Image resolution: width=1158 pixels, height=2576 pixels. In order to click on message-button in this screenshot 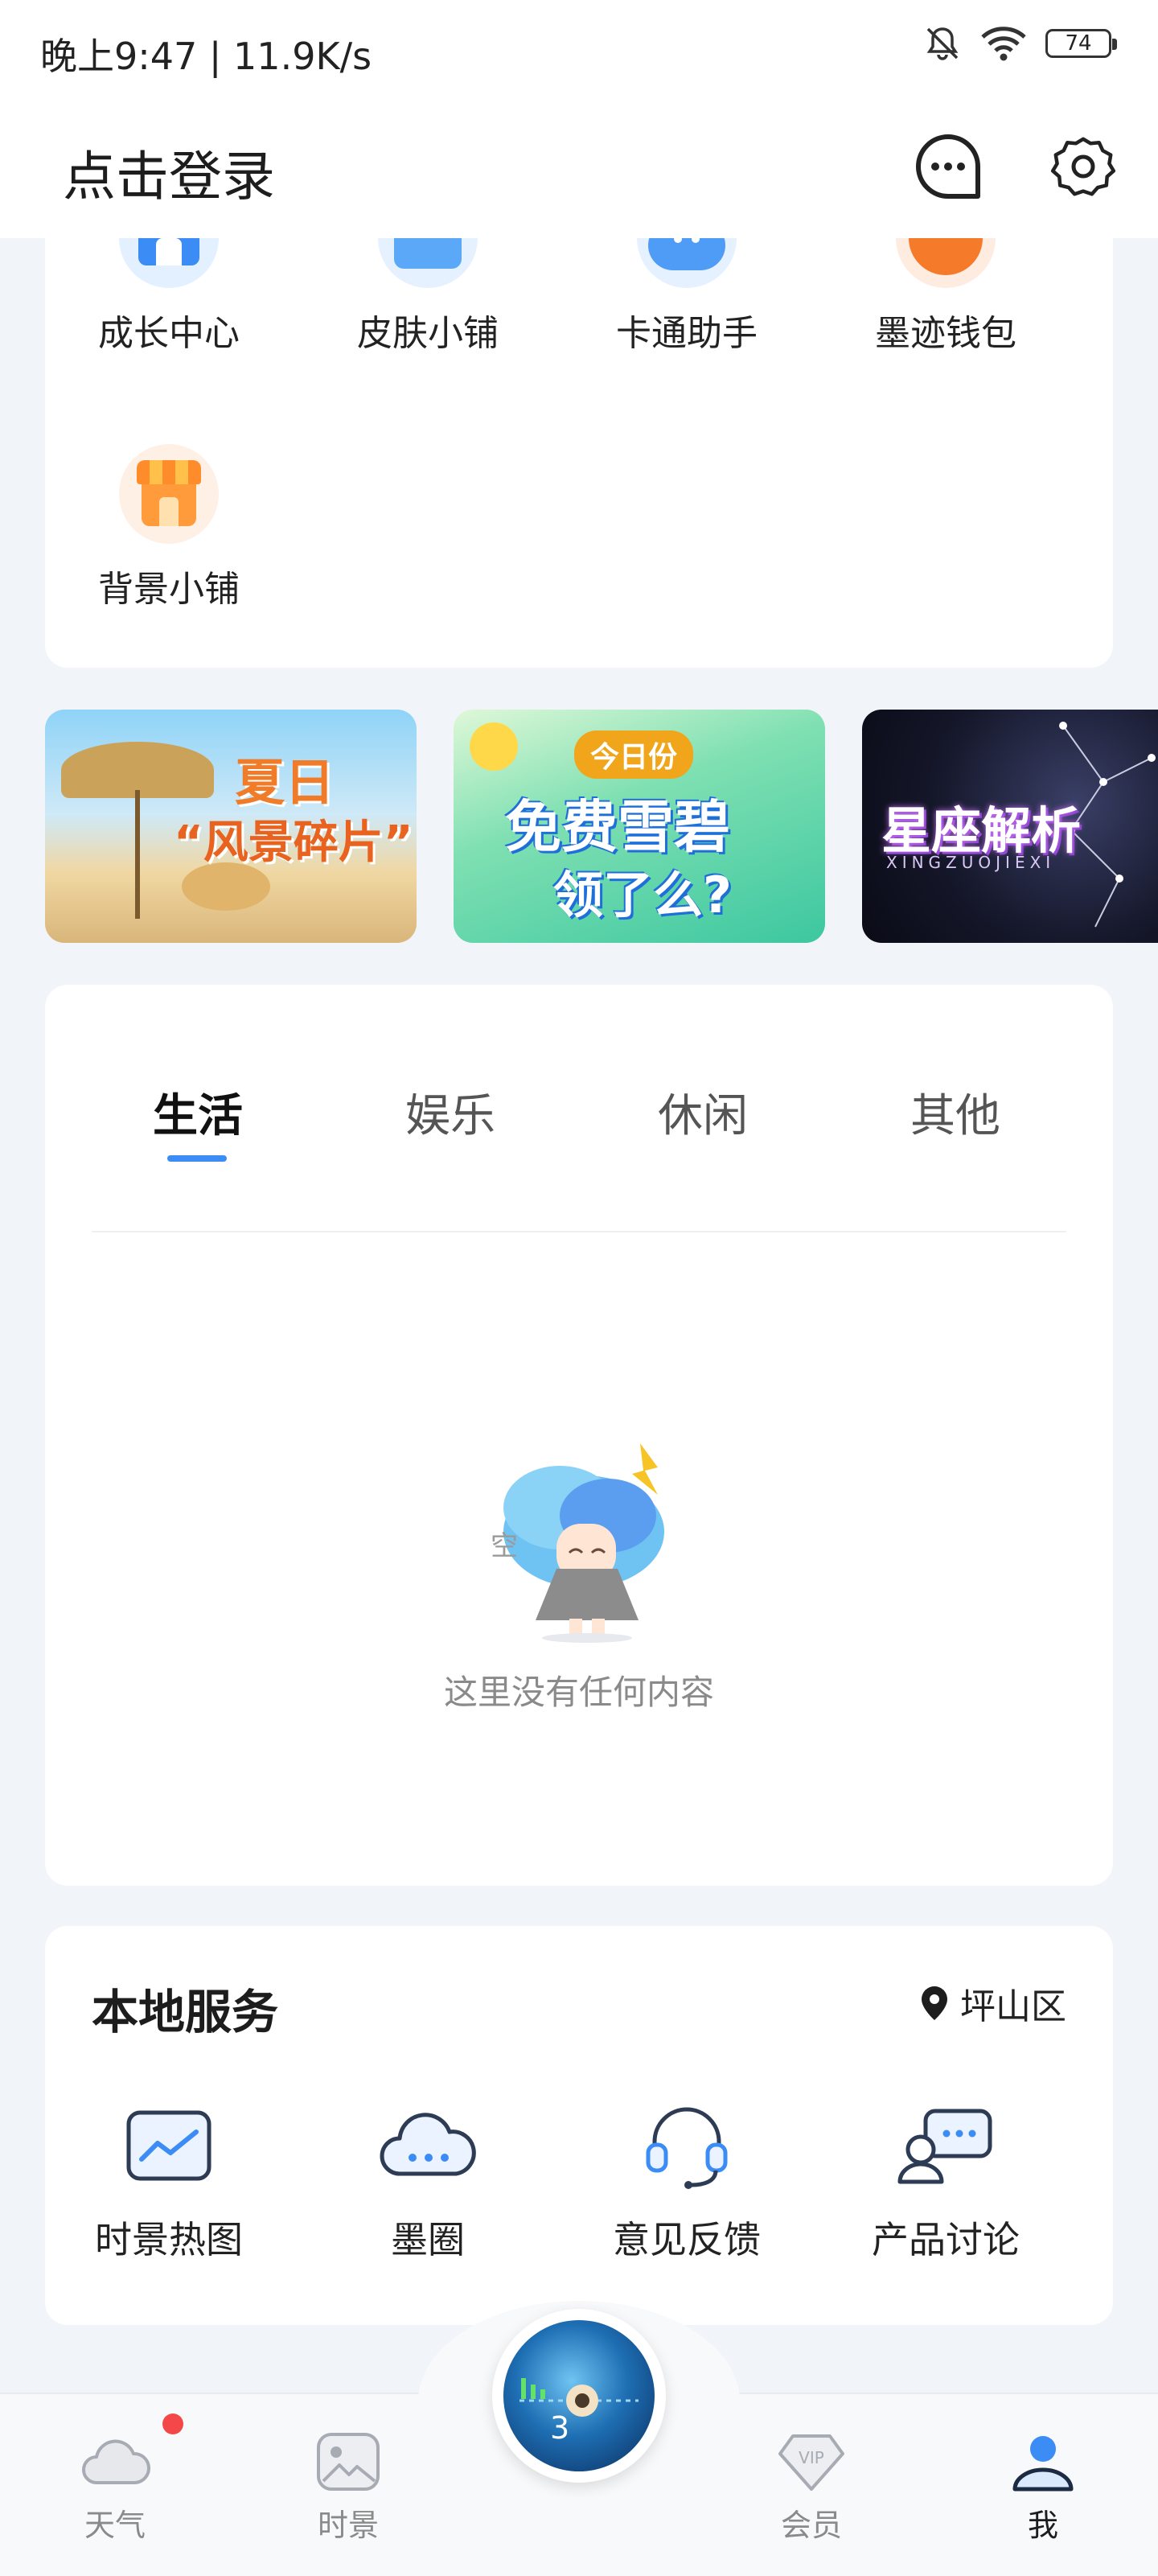, I will do `click(948, 166)`.